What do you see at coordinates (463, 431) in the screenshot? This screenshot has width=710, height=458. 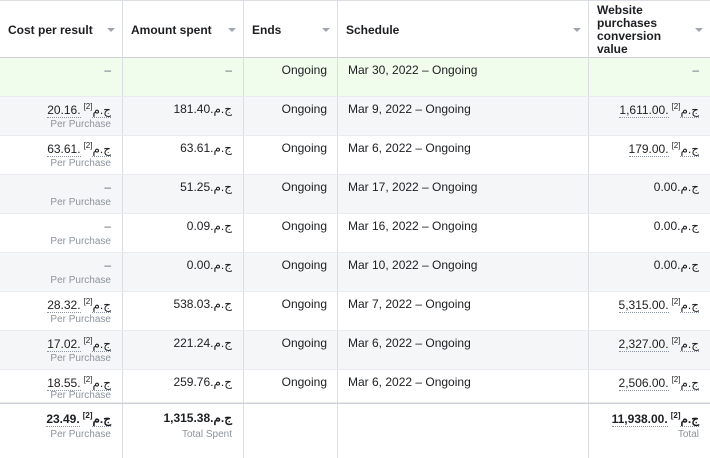 I see `table-cell` at bounding box center [463, 431].